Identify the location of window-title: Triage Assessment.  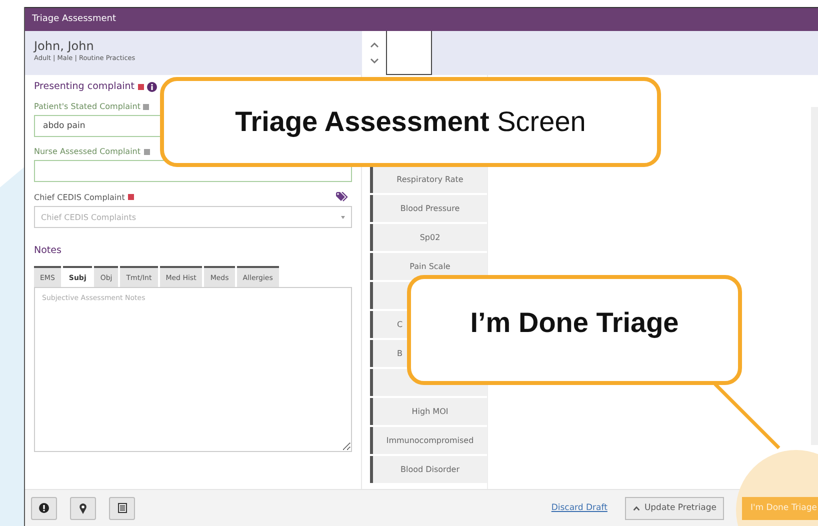
(421, 19).